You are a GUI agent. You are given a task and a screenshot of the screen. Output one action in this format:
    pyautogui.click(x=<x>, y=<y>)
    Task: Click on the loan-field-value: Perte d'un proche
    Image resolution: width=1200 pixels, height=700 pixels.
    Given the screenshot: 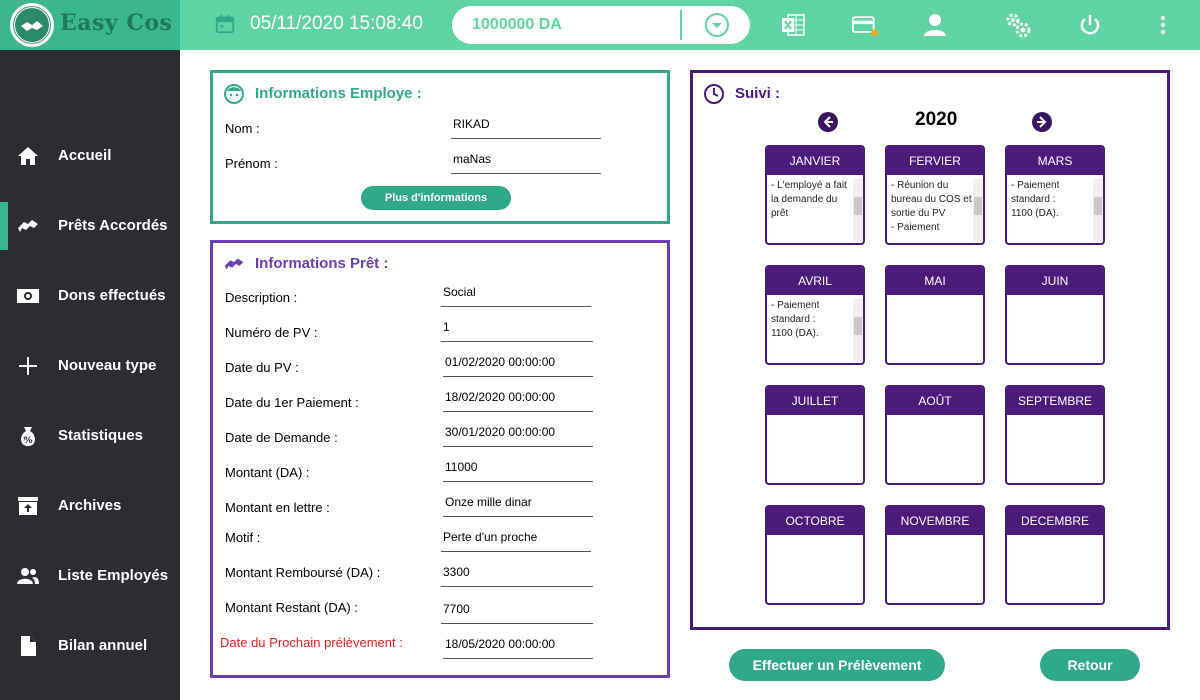 What is the action you would take?
    pyautogui.click(x=516, y=538)
    